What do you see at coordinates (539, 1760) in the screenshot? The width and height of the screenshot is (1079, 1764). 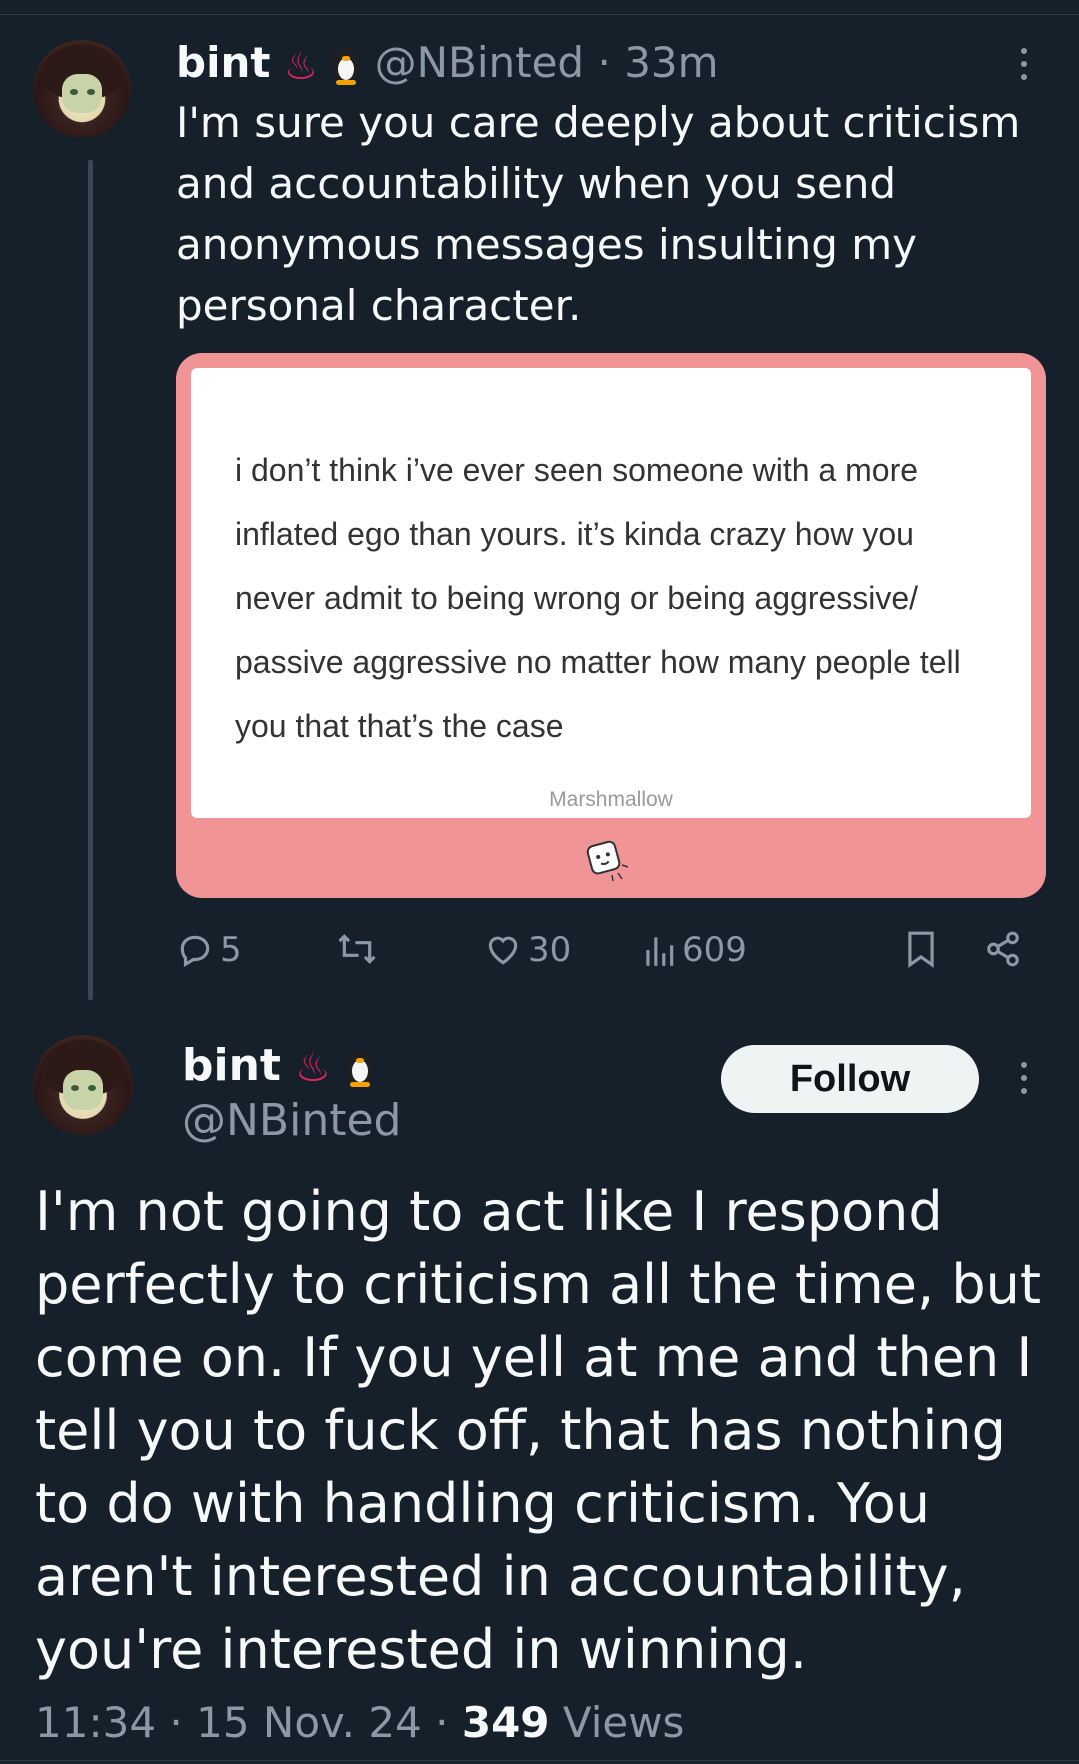 I see `bottom-divider` at bounding box center [539, 1760].